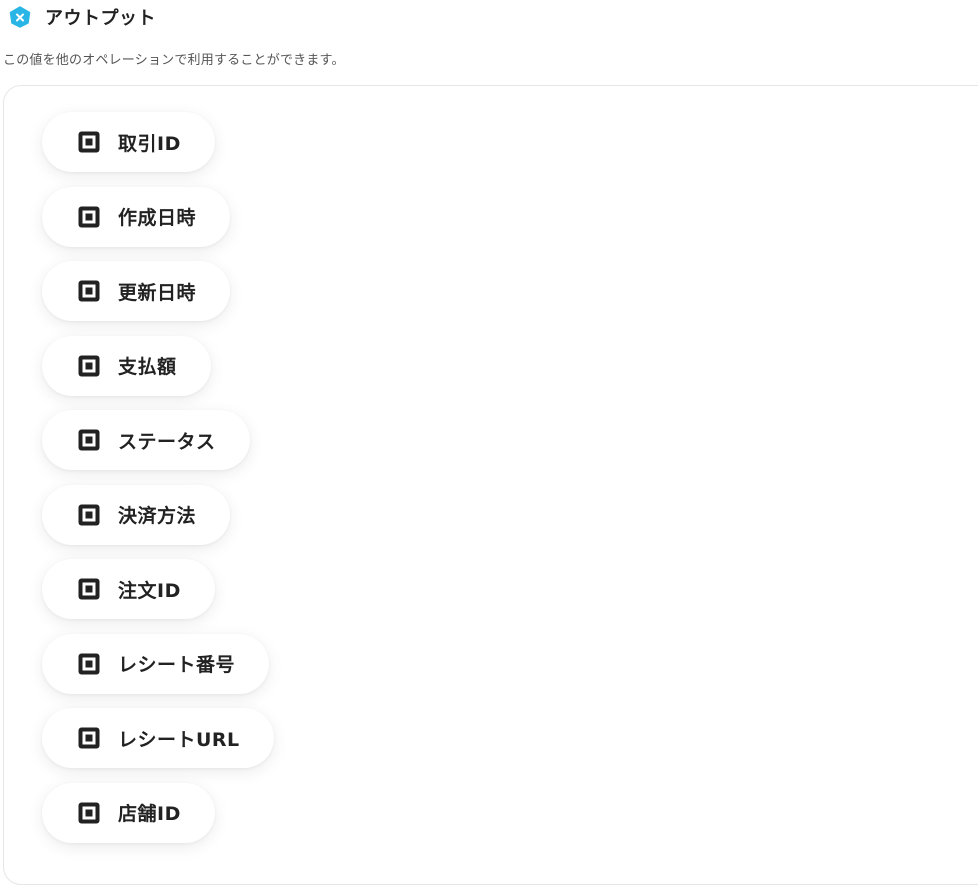 The width and height of the screenshot is (978, 885). I want to click on output-label: 店舗ID, so click(149, 814).